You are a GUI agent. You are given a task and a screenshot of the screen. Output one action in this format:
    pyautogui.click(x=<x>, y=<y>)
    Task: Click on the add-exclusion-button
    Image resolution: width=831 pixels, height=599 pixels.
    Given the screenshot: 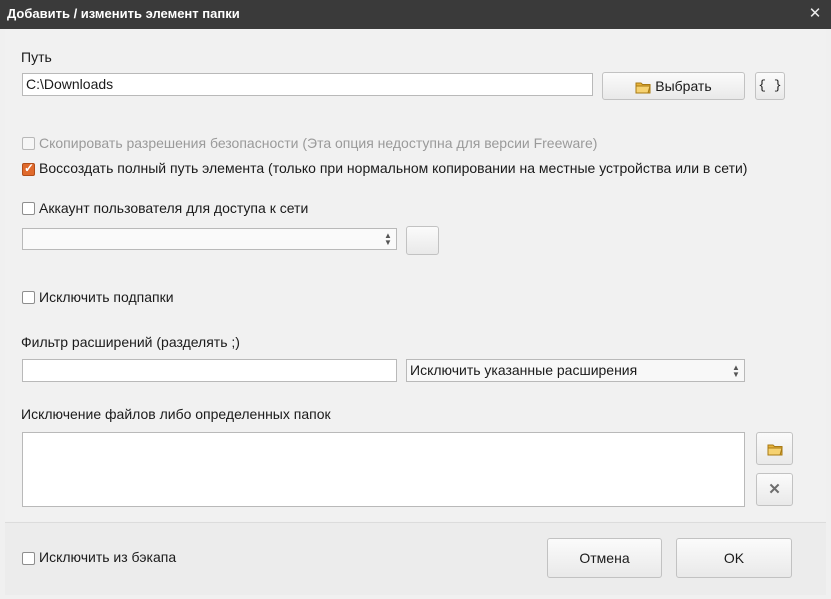 What is the action you would take?
    pyautogui.click(x=774, y=448)
    